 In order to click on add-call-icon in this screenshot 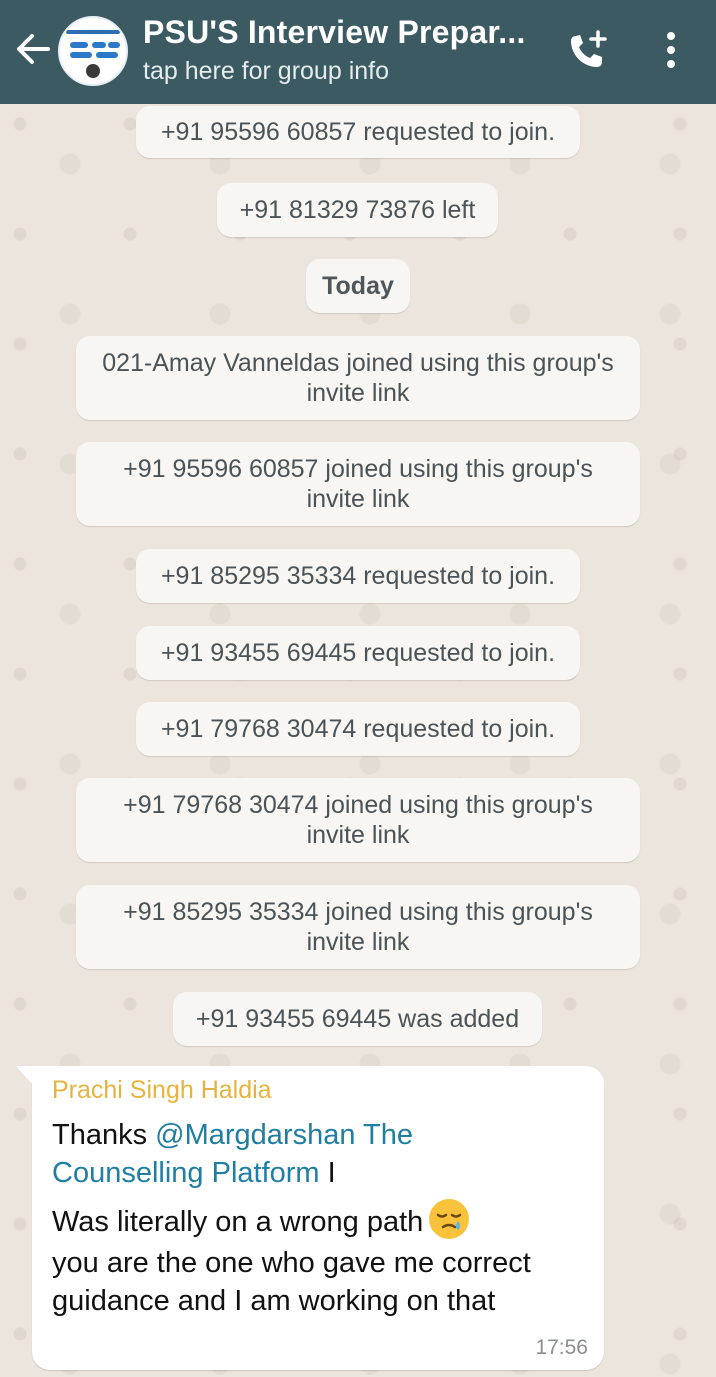, I will do `click(588, 50)`.